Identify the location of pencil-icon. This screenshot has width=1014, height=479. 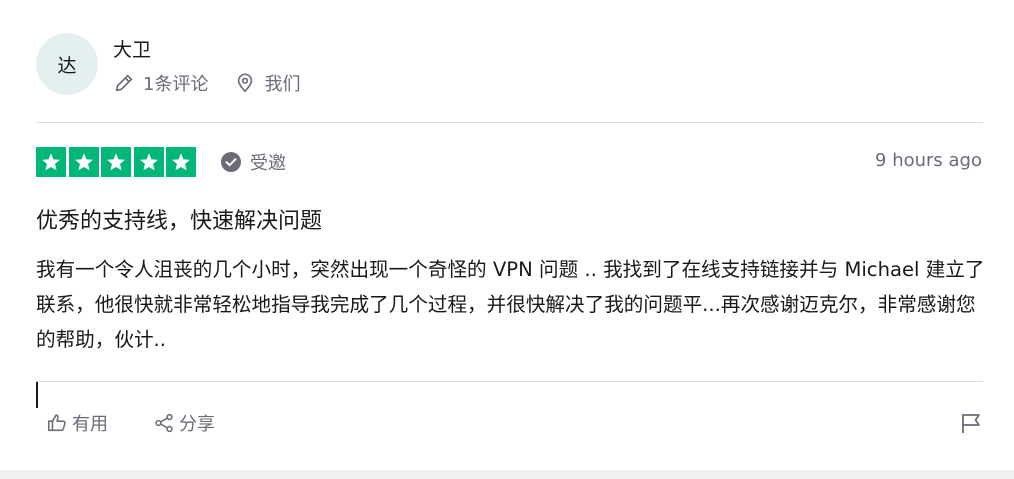
(124, 83).